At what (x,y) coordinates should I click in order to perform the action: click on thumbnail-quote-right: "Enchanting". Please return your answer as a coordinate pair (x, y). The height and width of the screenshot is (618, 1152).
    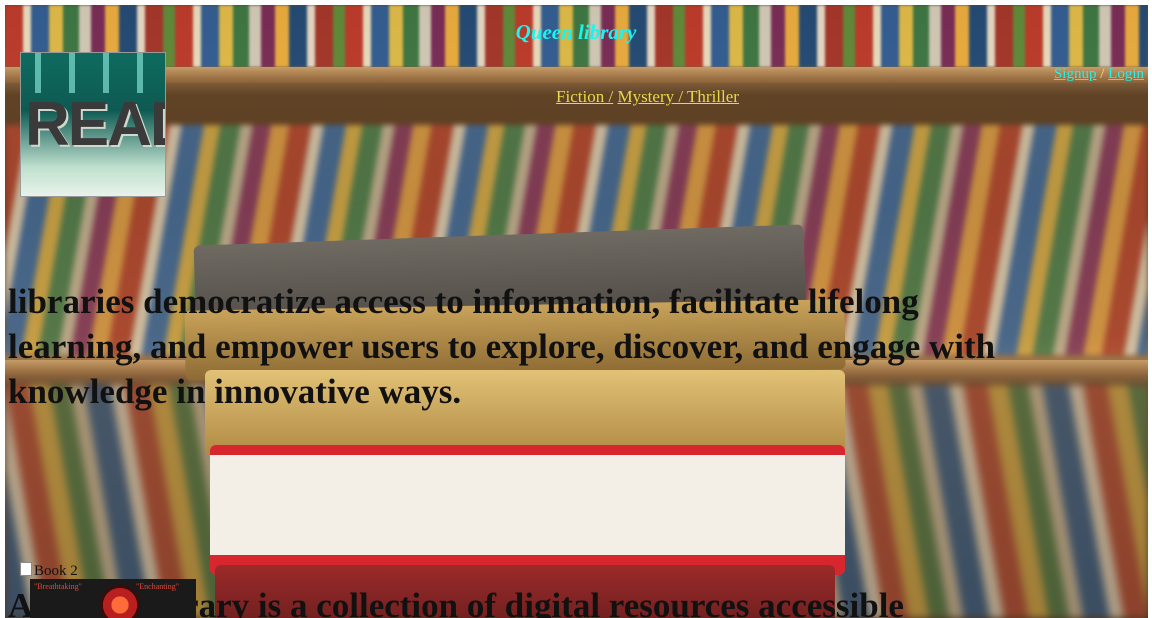
    Looking at the image, I should click on (157, 586).